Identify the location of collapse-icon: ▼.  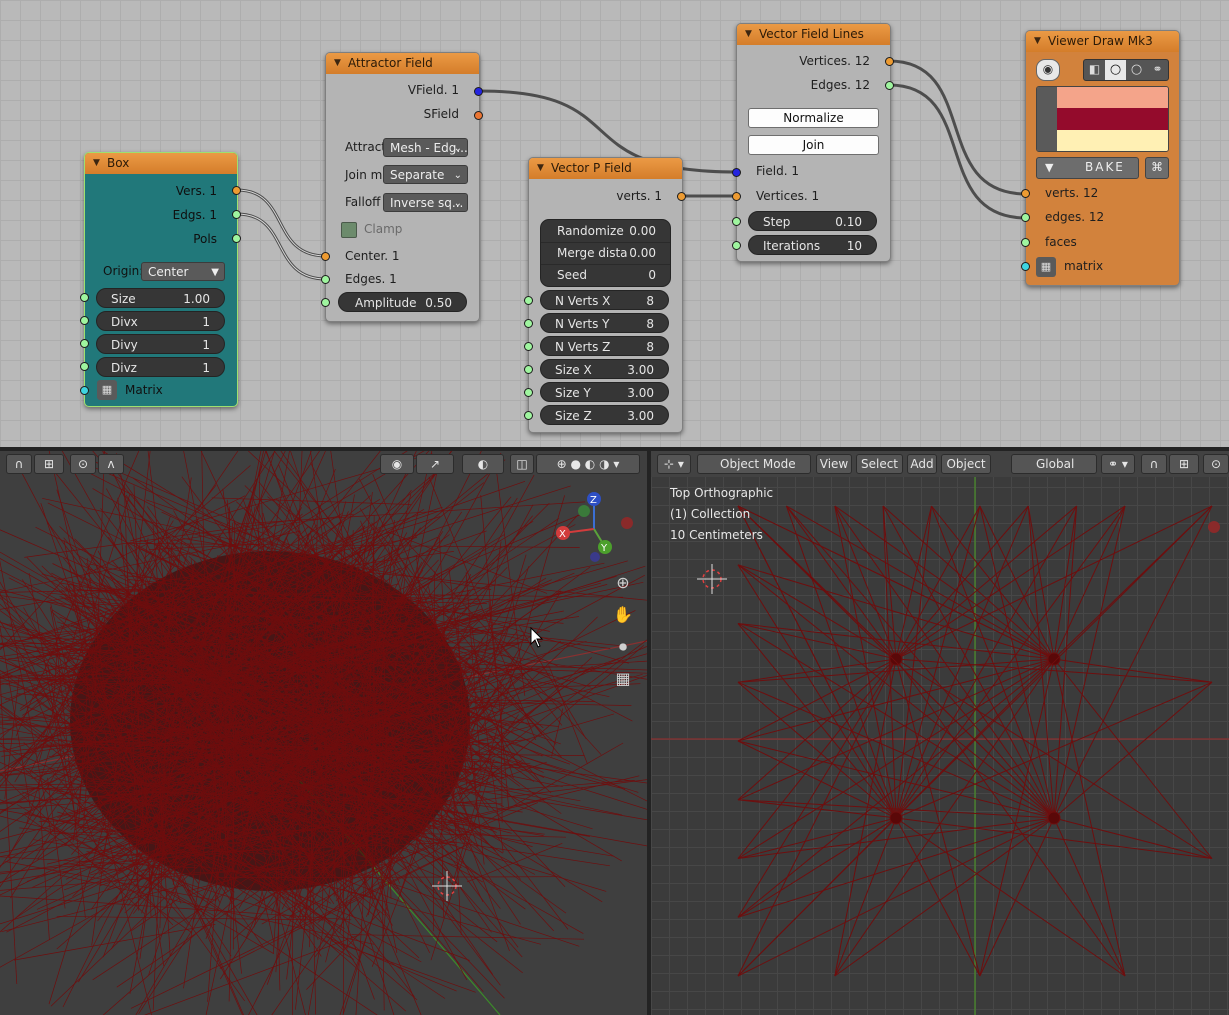
(96, 163).